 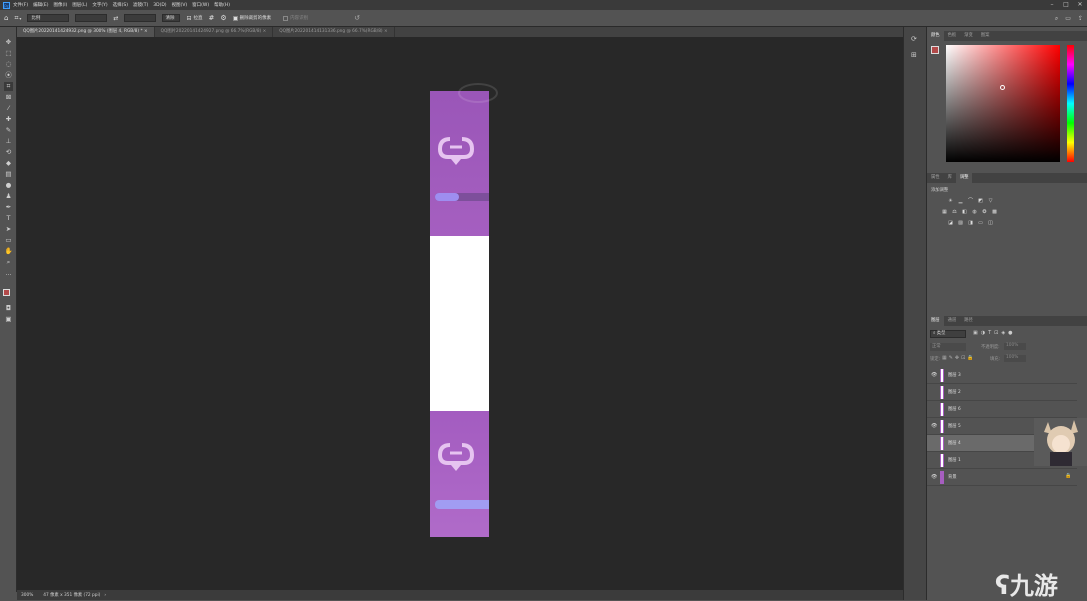 What do you see at coordinates (950, 201) in the screenshot?
I see `brightness-icon: ☀` at bounding box center [950, 201].